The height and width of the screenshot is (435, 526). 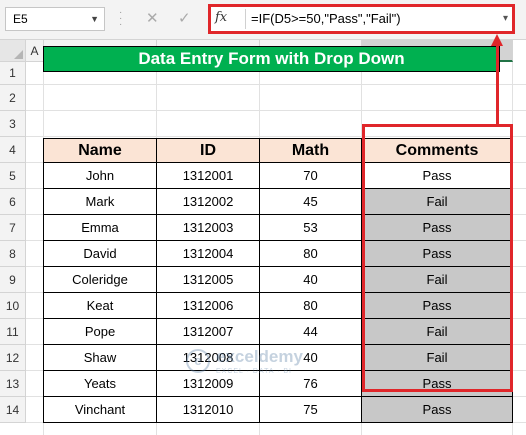 What do you see at coordinates (100, 254) in the screenshot?
I see `name-cell: David` at bounding box center [100, 254].